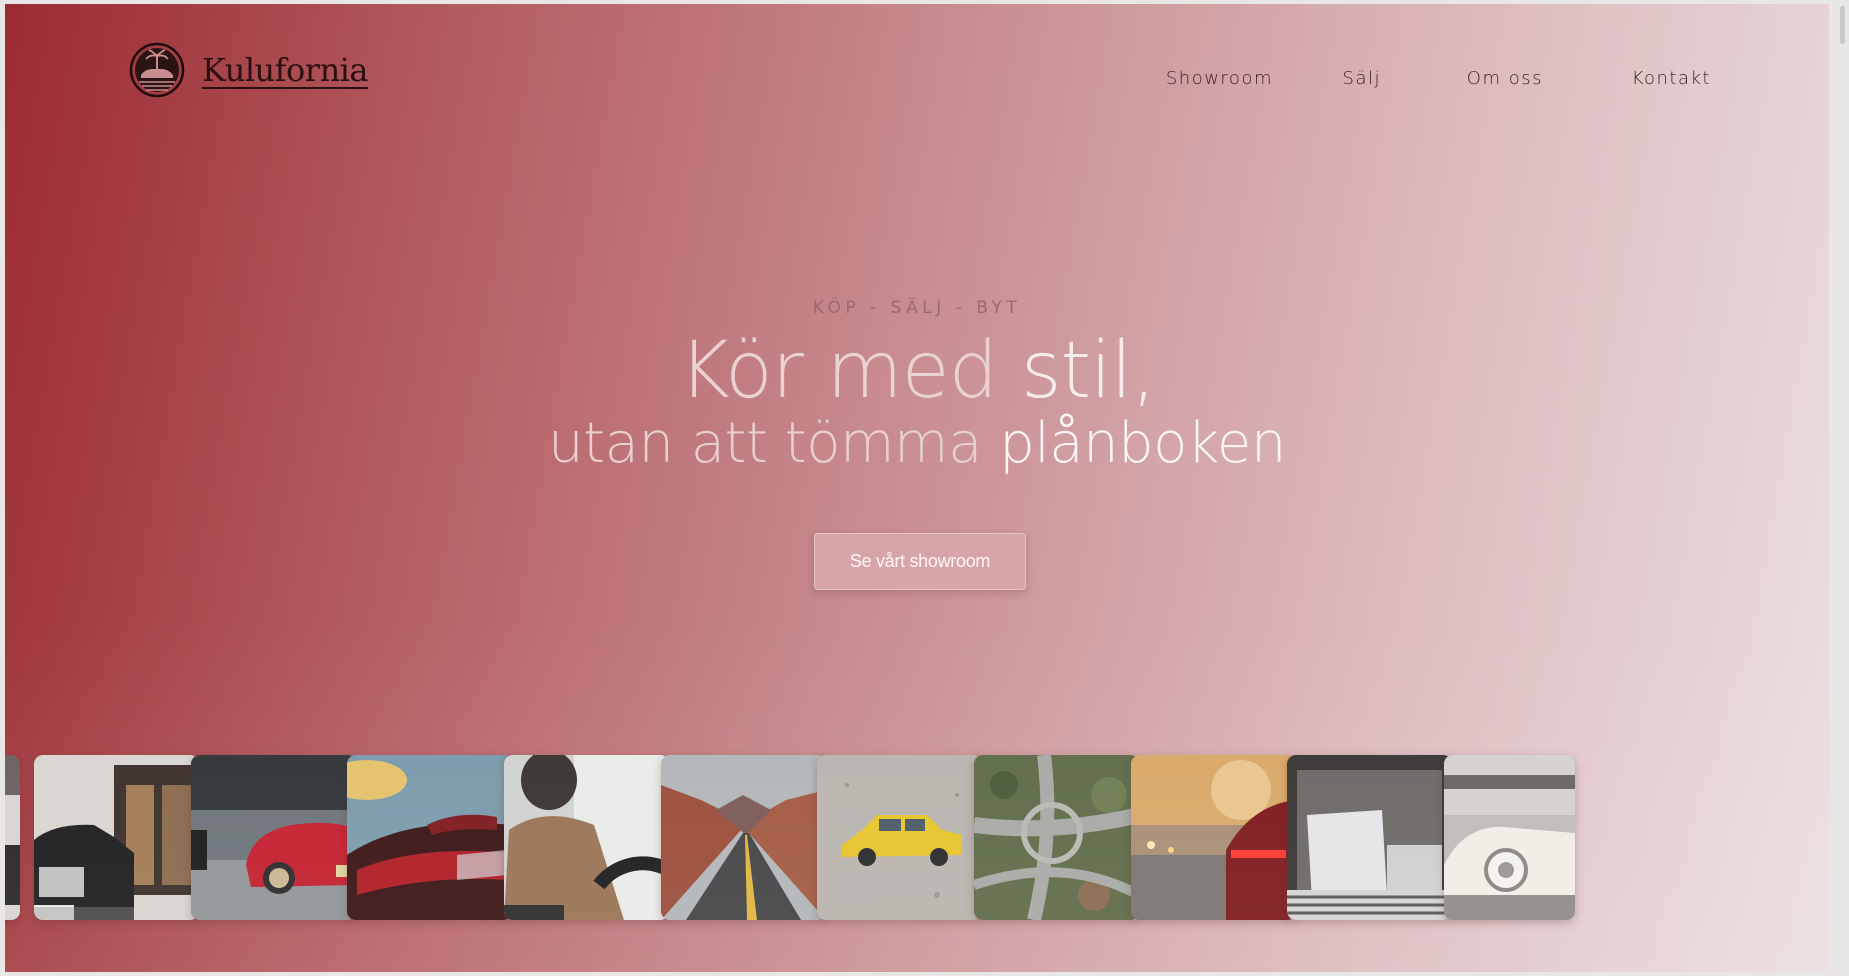 Image resolution: width=1849 pixels, height=976 pixels. What do you see at coordinates (1842, 25) in the screenshot?
I see `scrollbar-thumb` at bounding box center [1842, 25].